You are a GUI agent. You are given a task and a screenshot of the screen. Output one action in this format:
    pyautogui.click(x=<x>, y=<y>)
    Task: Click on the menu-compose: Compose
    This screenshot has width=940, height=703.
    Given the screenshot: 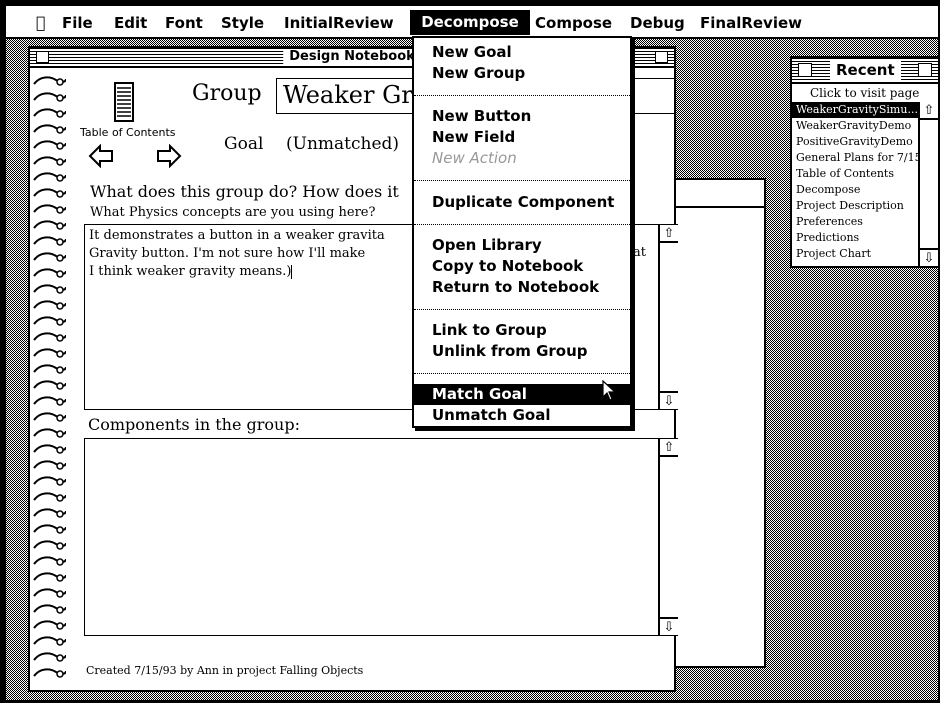 What is the action you would take?
    pyautogui.click(x=573, y=23)
    